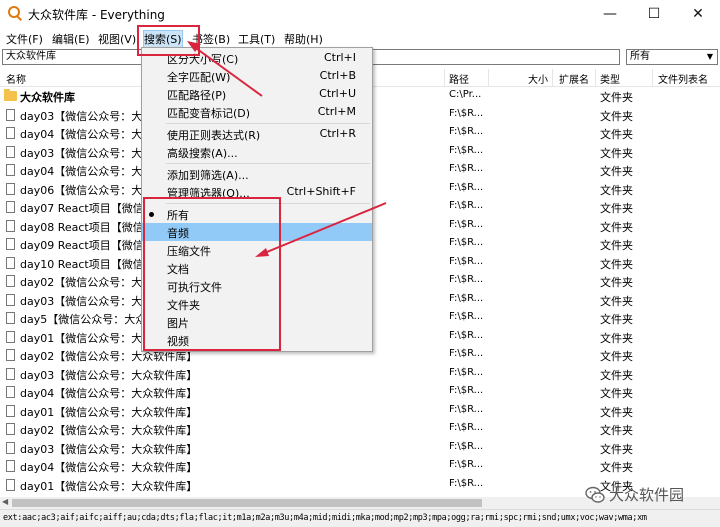 This screenshot has height=527, width=720. What do you see at coordinates (595, 494) in the screenshot?
I see `wechat-icon` at bounding box center [595, 494].